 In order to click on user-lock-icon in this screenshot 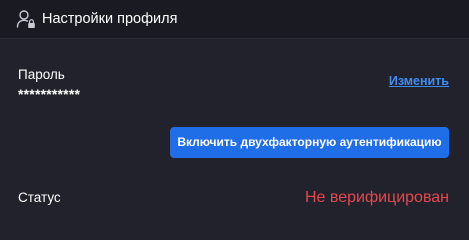, I will do `click(26, 19)`.